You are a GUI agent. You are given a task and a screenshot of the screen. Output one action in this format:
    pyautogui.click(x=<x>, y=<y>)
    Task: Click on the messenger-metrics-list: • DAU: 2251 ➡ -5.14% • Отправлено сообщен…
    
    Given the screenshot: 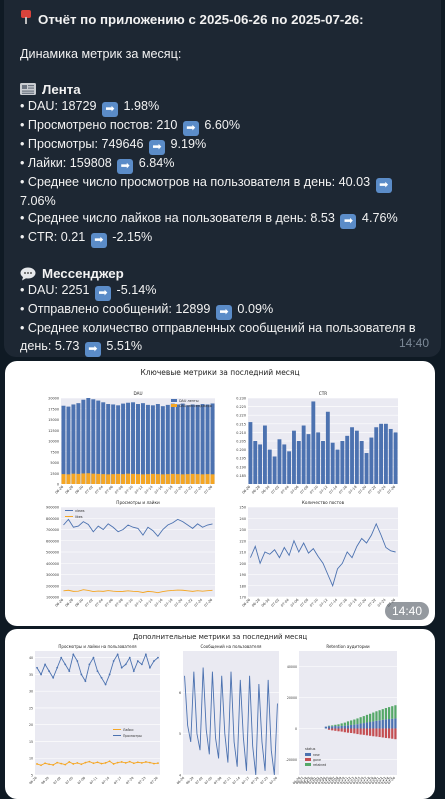 What is the action you would take?
    pyautogui.click(x=225, y=319)
    